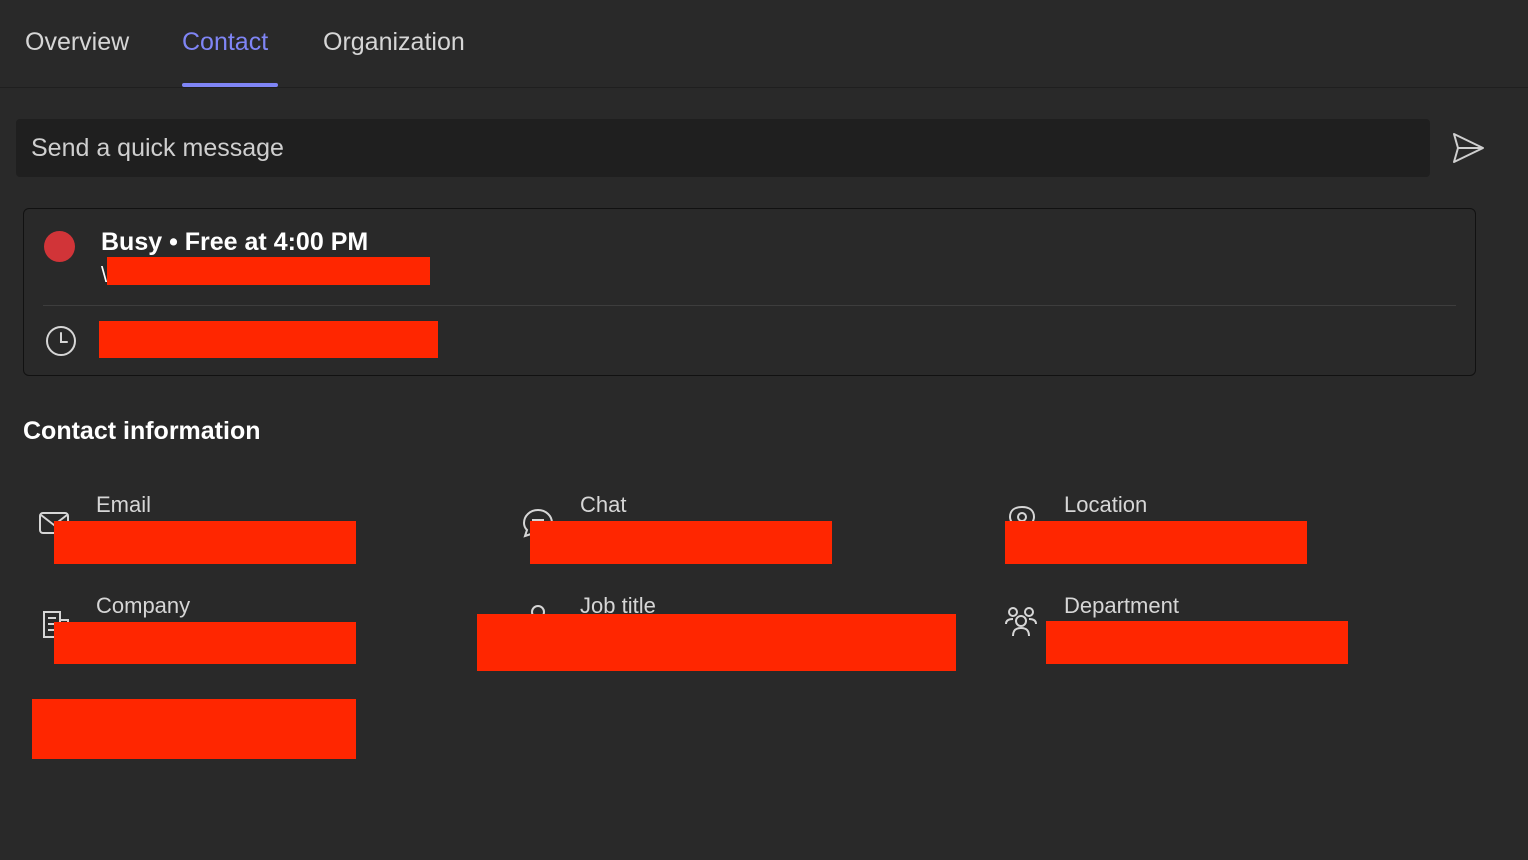 This screenshot has height=860, width=1528. Describe the element at coordinates (205, 643) in the screenshot. I see `redacted-company-value` at that location.